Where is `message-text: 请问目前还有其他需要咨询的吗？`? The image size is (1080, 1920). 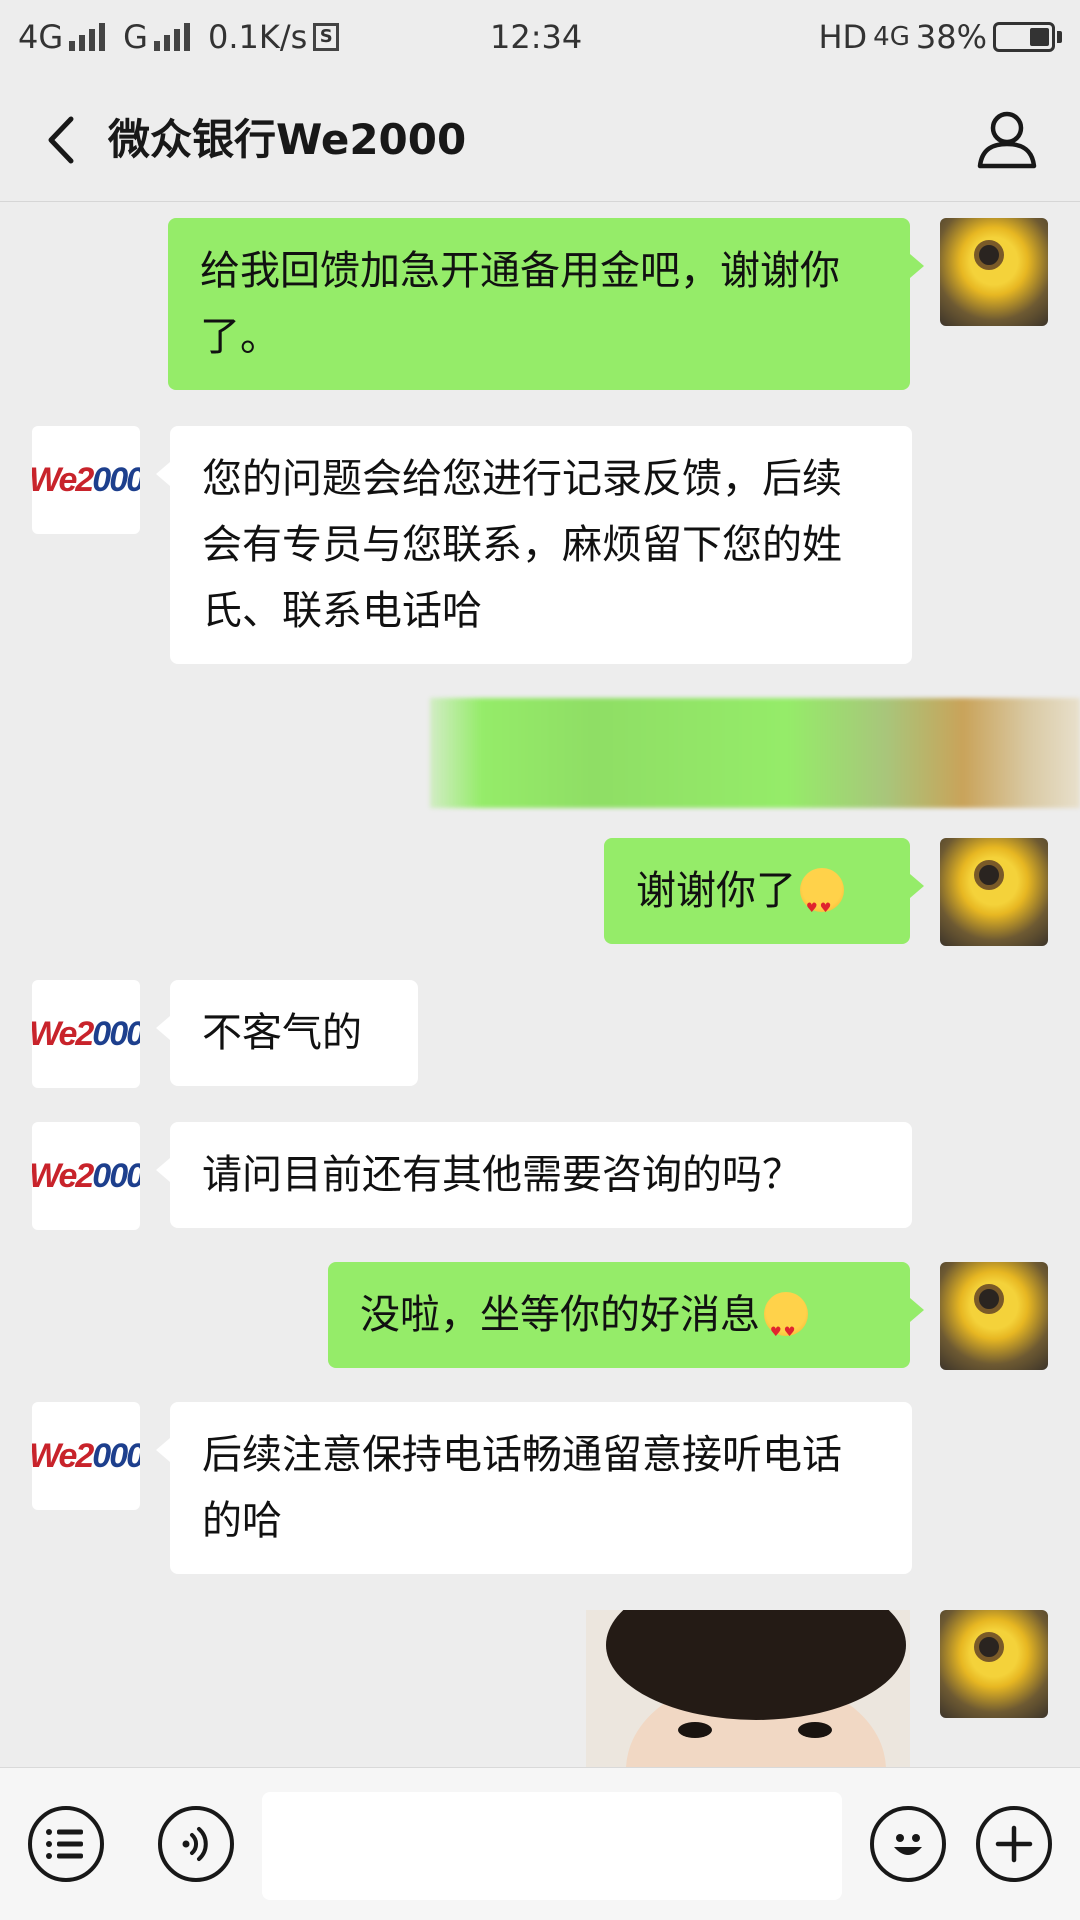
message-text: 请问目前还有其他需要咨询的吗？ is located at coordinates (502, 1175).